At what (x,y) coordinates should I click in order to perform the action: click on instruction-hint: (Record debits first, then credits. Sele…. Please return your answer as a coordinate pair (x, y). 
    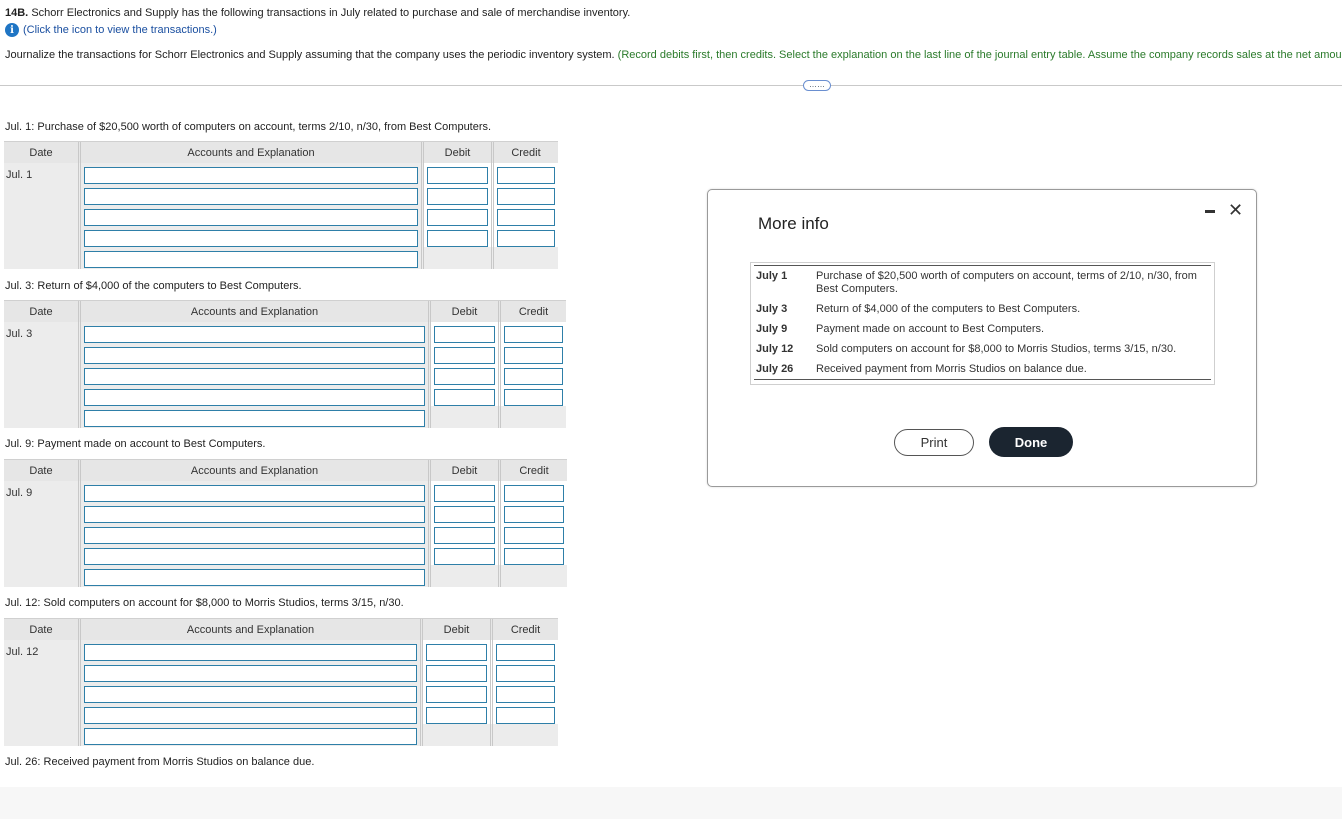
    Looking at the image, I should click on (979, 55).